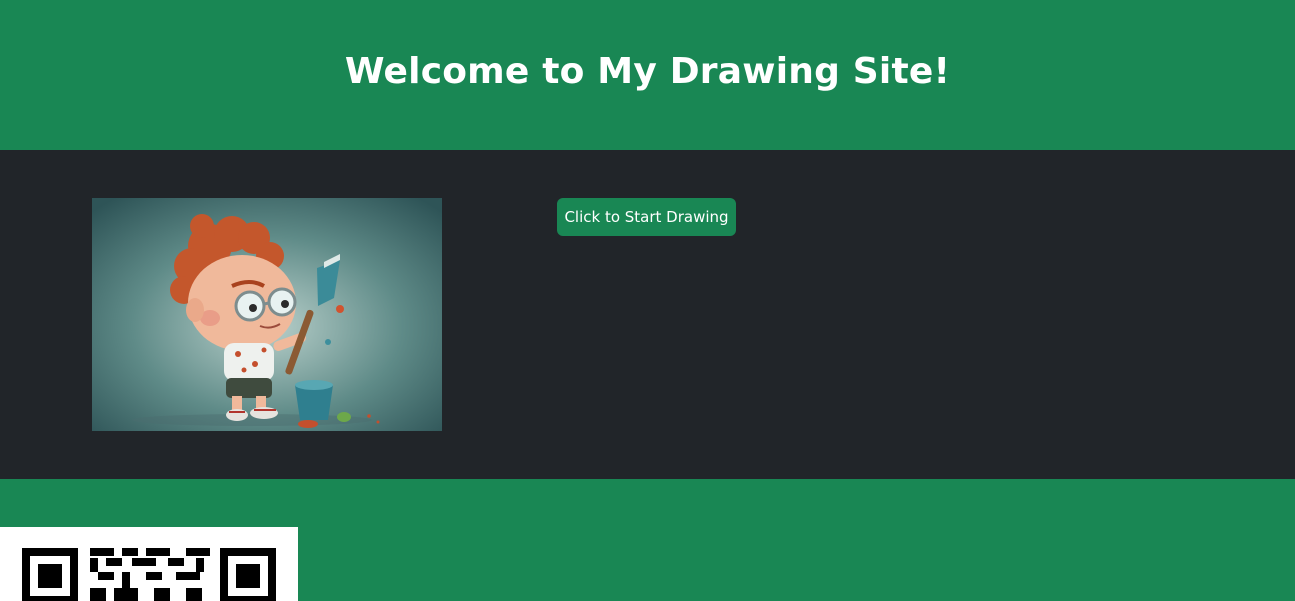 Image resolution: width=1295 pixels, height=601 pixels. I want to click on page-title: Welcome to My Drawing Site!, so click(647, 71).